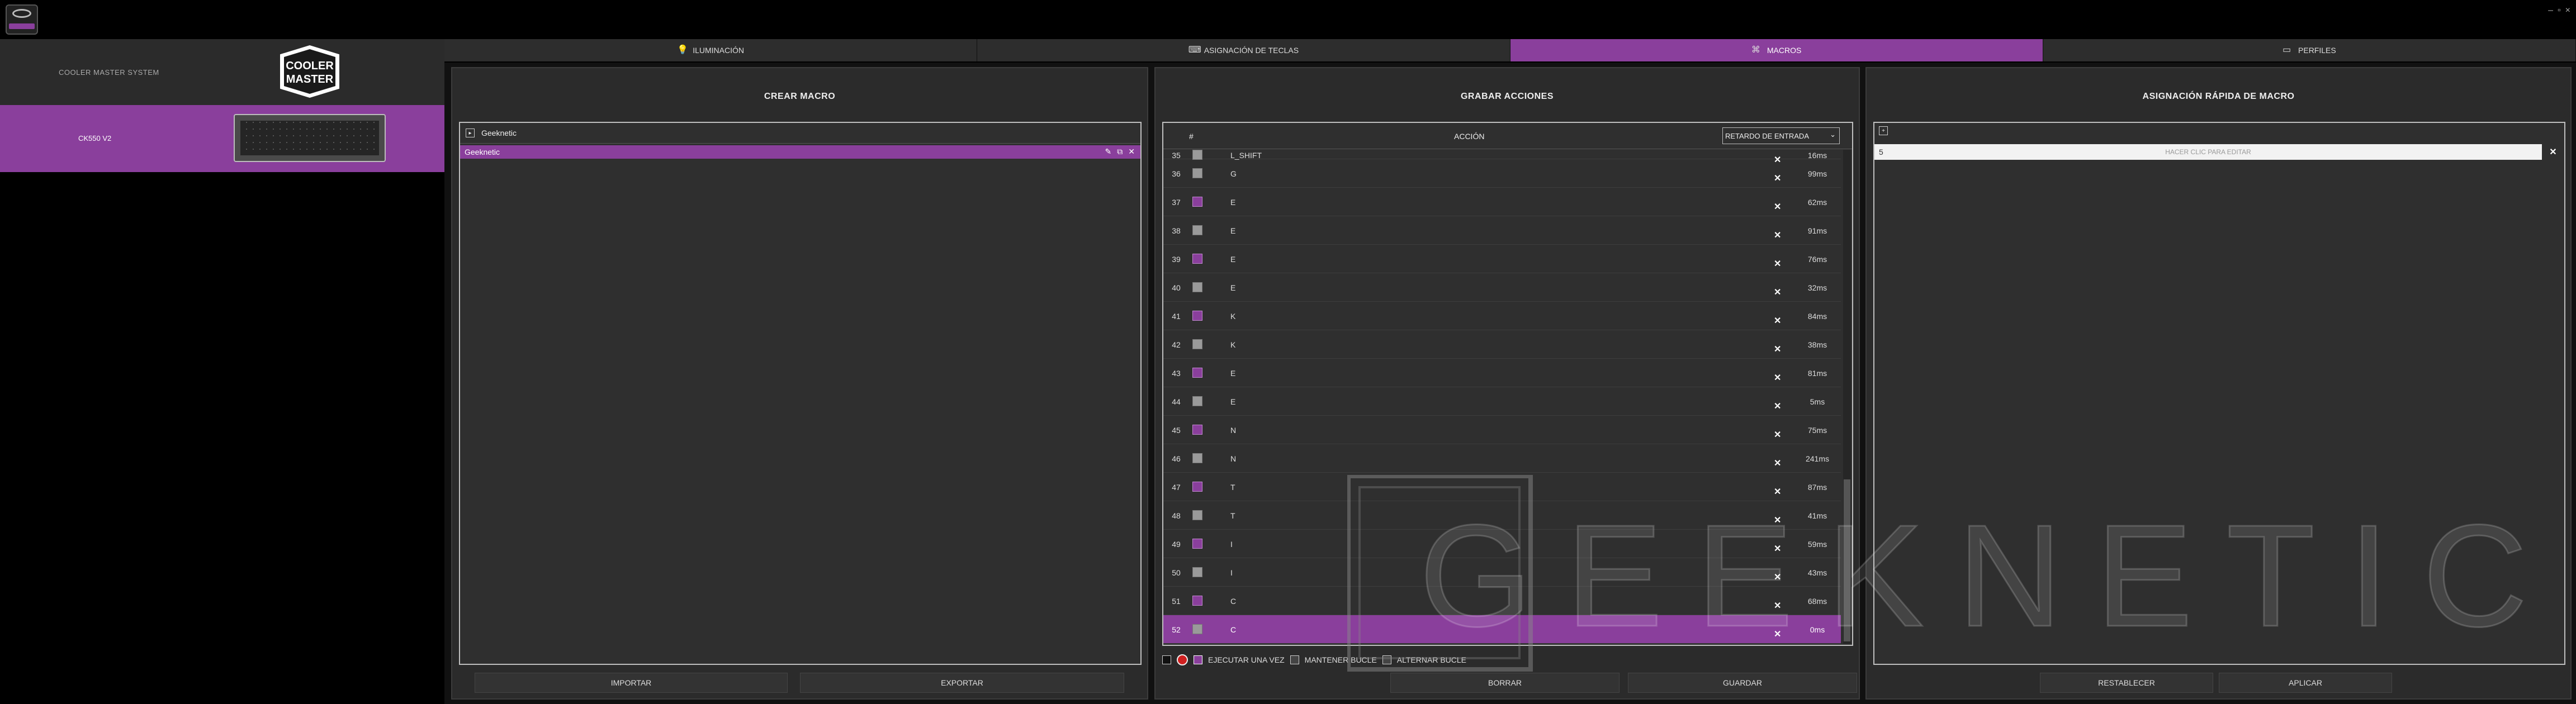 The height and width of the screenshot is (704, 2576). Describe the element at coordinates (1295, 660) in the screenshot. I see `hold-loop-checkbox` at that location.